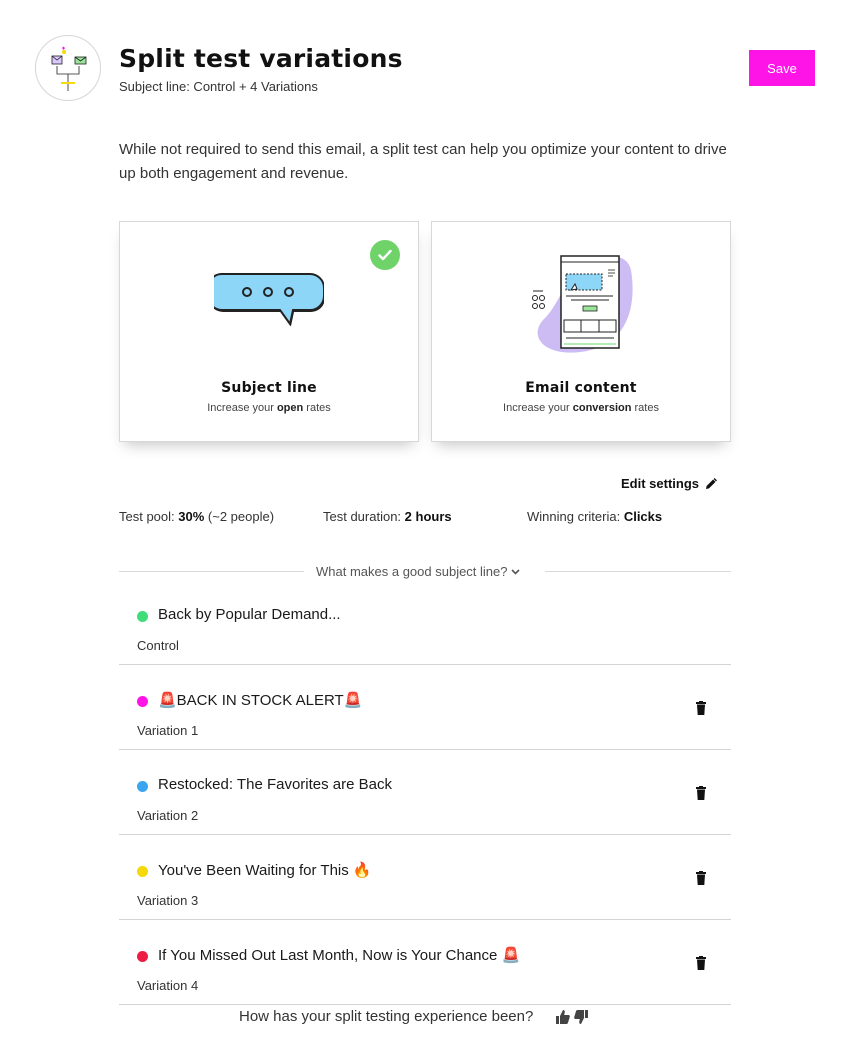 Image resolution: width=851 pixels, height=1053 pixels. What do you see at coordinates (260, 700) in the screenshot?
I see `variation-subject-text: 🚨BACK IN STOCK ALERT🚨` at bounding box center [260, 700].